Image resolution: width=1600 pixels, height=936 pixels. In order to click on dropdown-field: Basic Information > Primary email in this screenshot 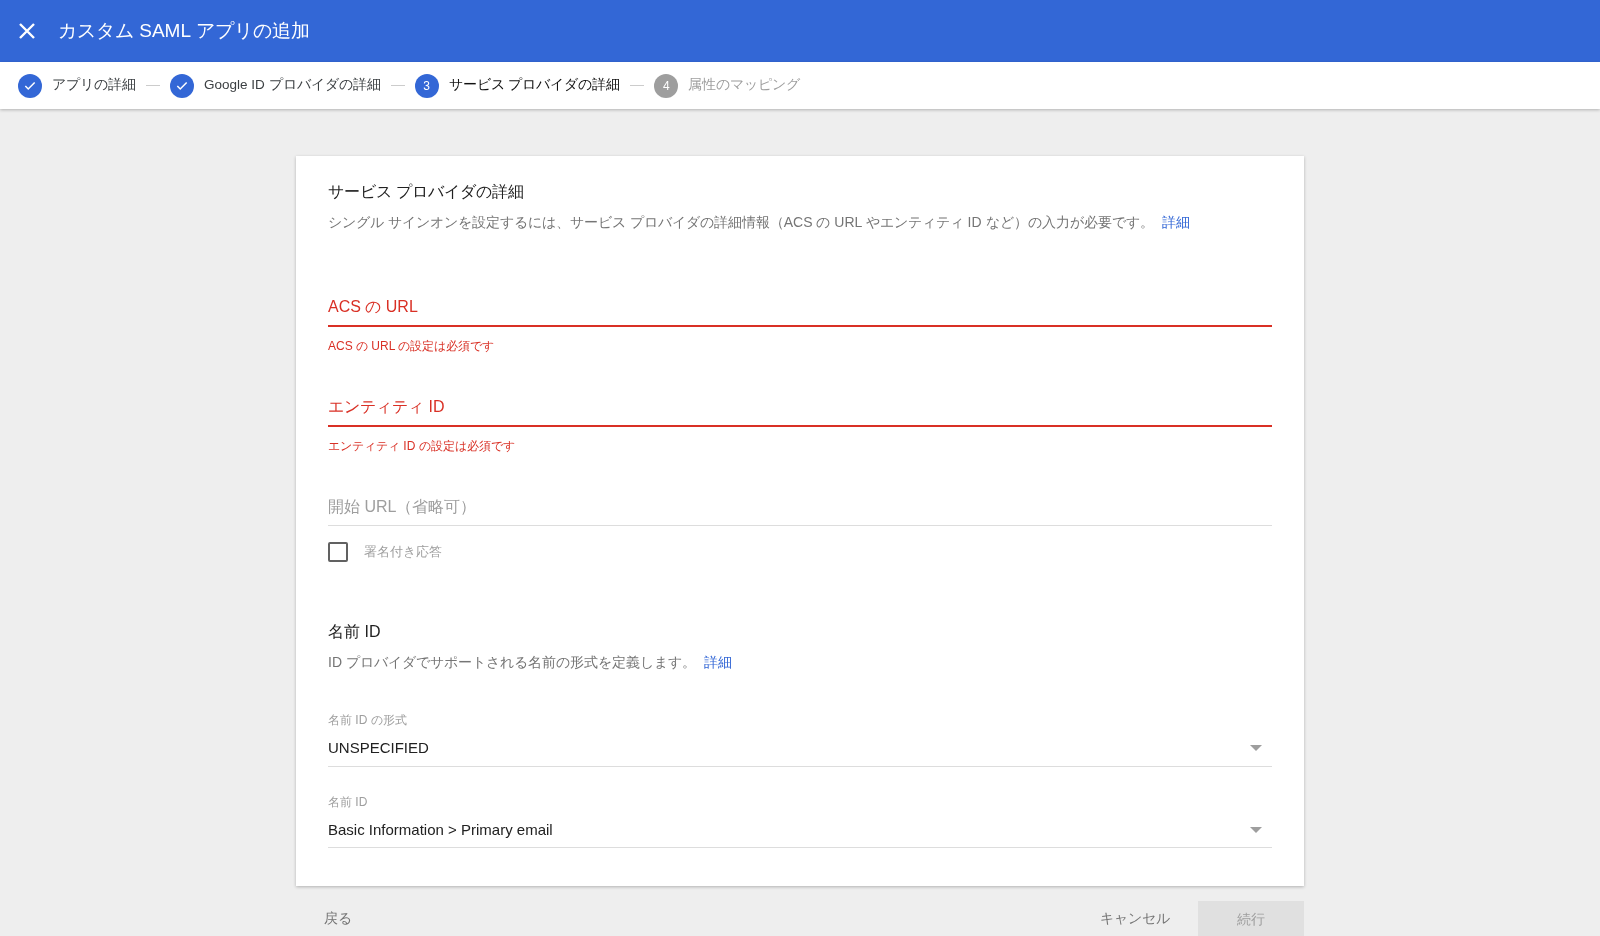, I will do `click(800, 831)`.